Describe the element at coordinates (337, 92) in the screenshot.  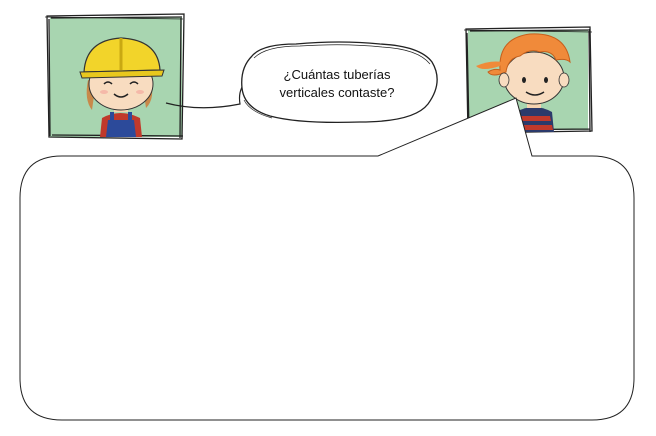
I see `speech-line-2: verticales contaste?` at that location.